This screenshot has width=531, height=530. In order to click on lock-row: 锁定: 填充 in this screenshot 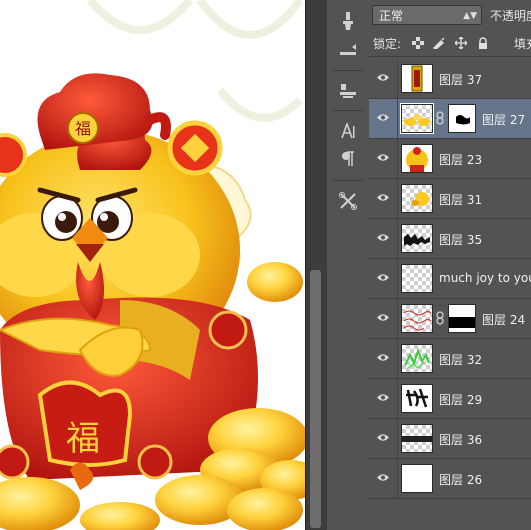, I will do `click(450, 43)`.